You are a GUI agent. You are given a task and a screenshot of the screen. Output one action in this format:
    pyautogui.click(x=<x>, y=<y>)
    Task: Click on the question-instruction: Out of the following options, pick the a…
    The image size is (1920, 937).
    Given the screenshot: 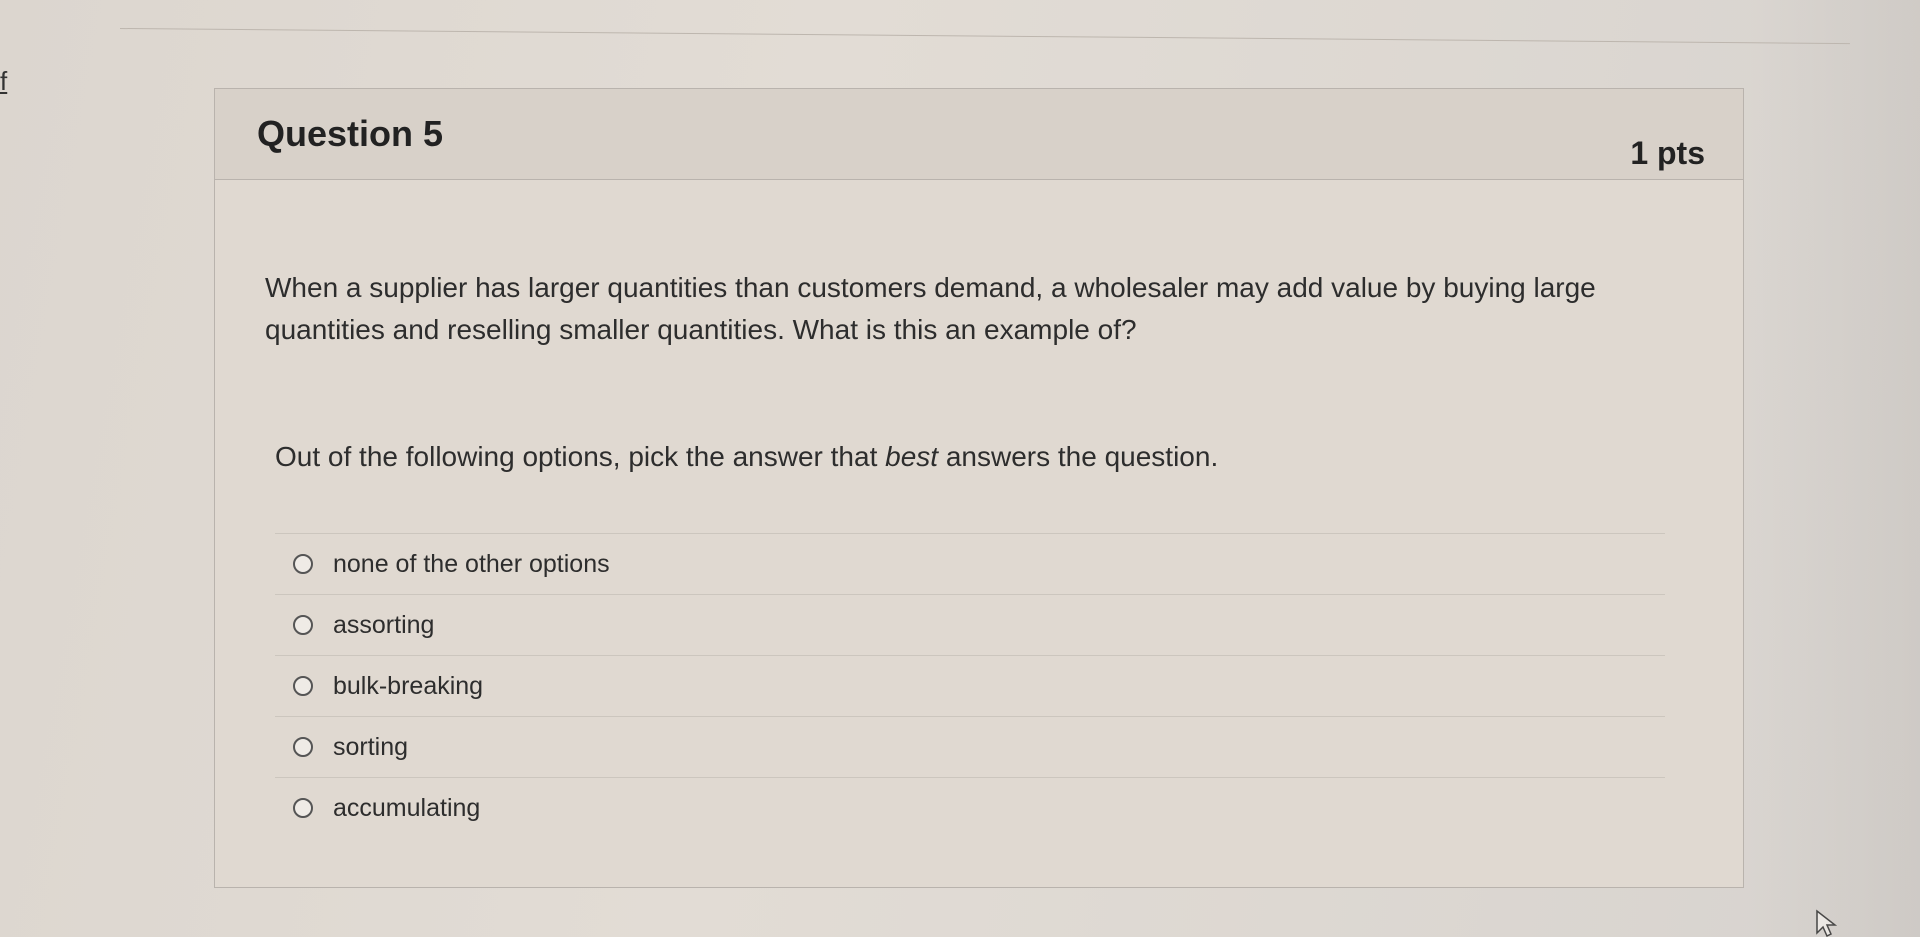 What is the action you would take?
    pyautogui.click(x=984, y=457)
    